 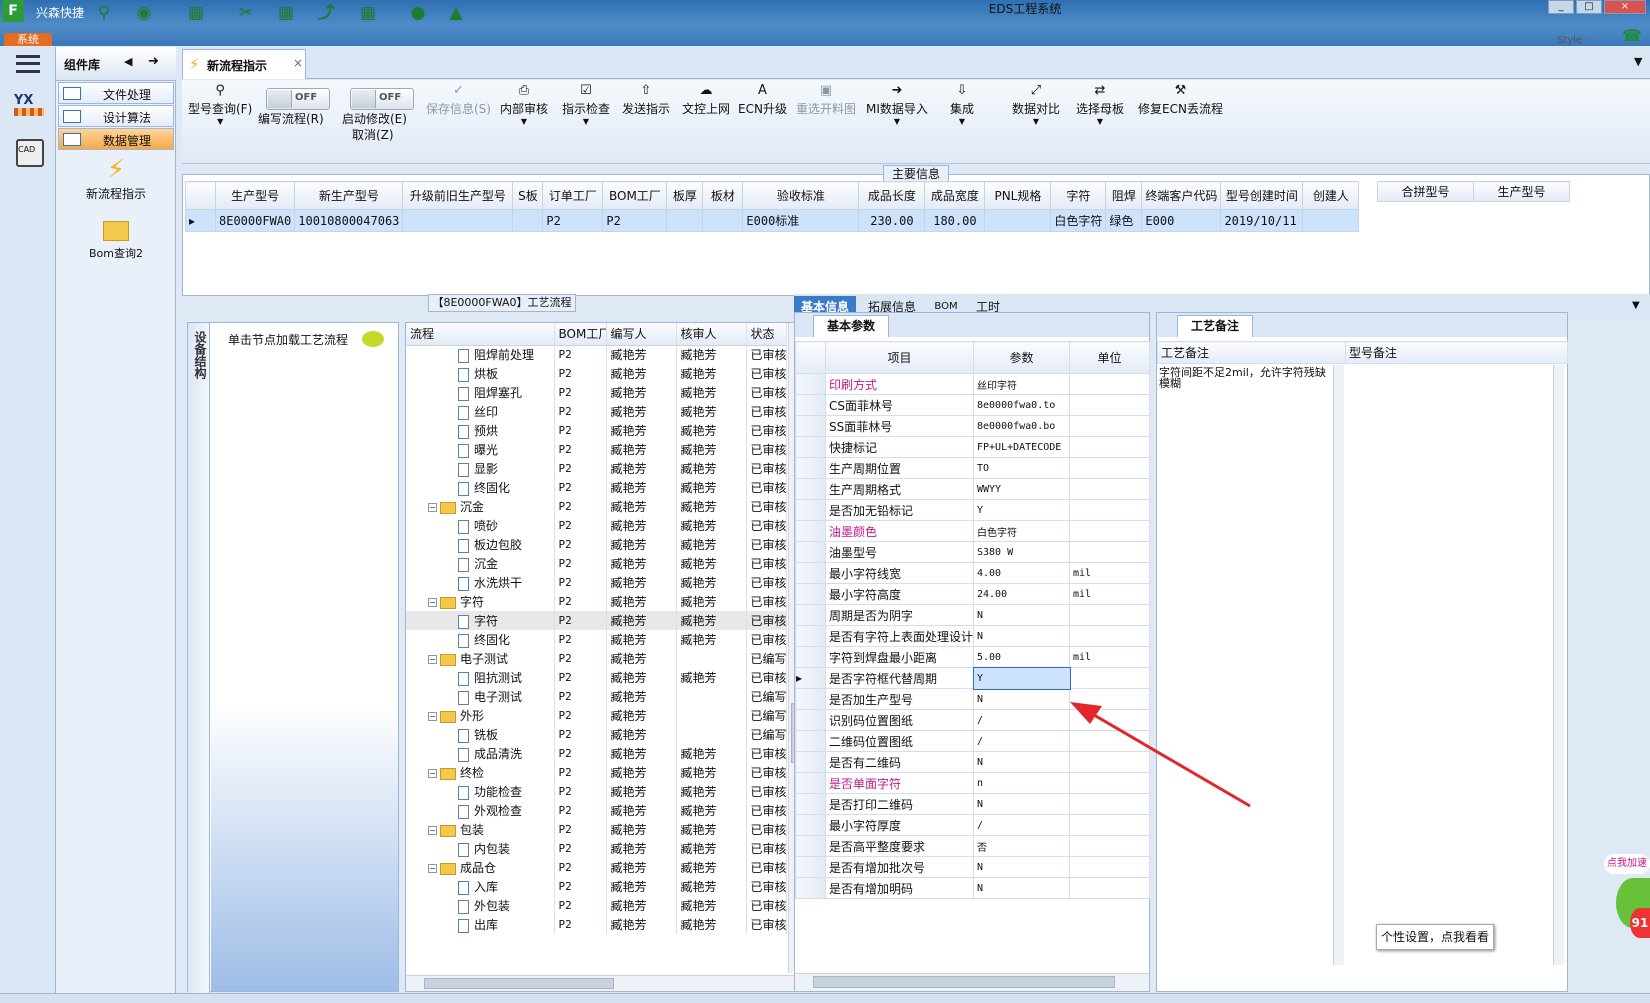 I want to click on params-horizontal-scrollbar, so click(x=972, y=982).